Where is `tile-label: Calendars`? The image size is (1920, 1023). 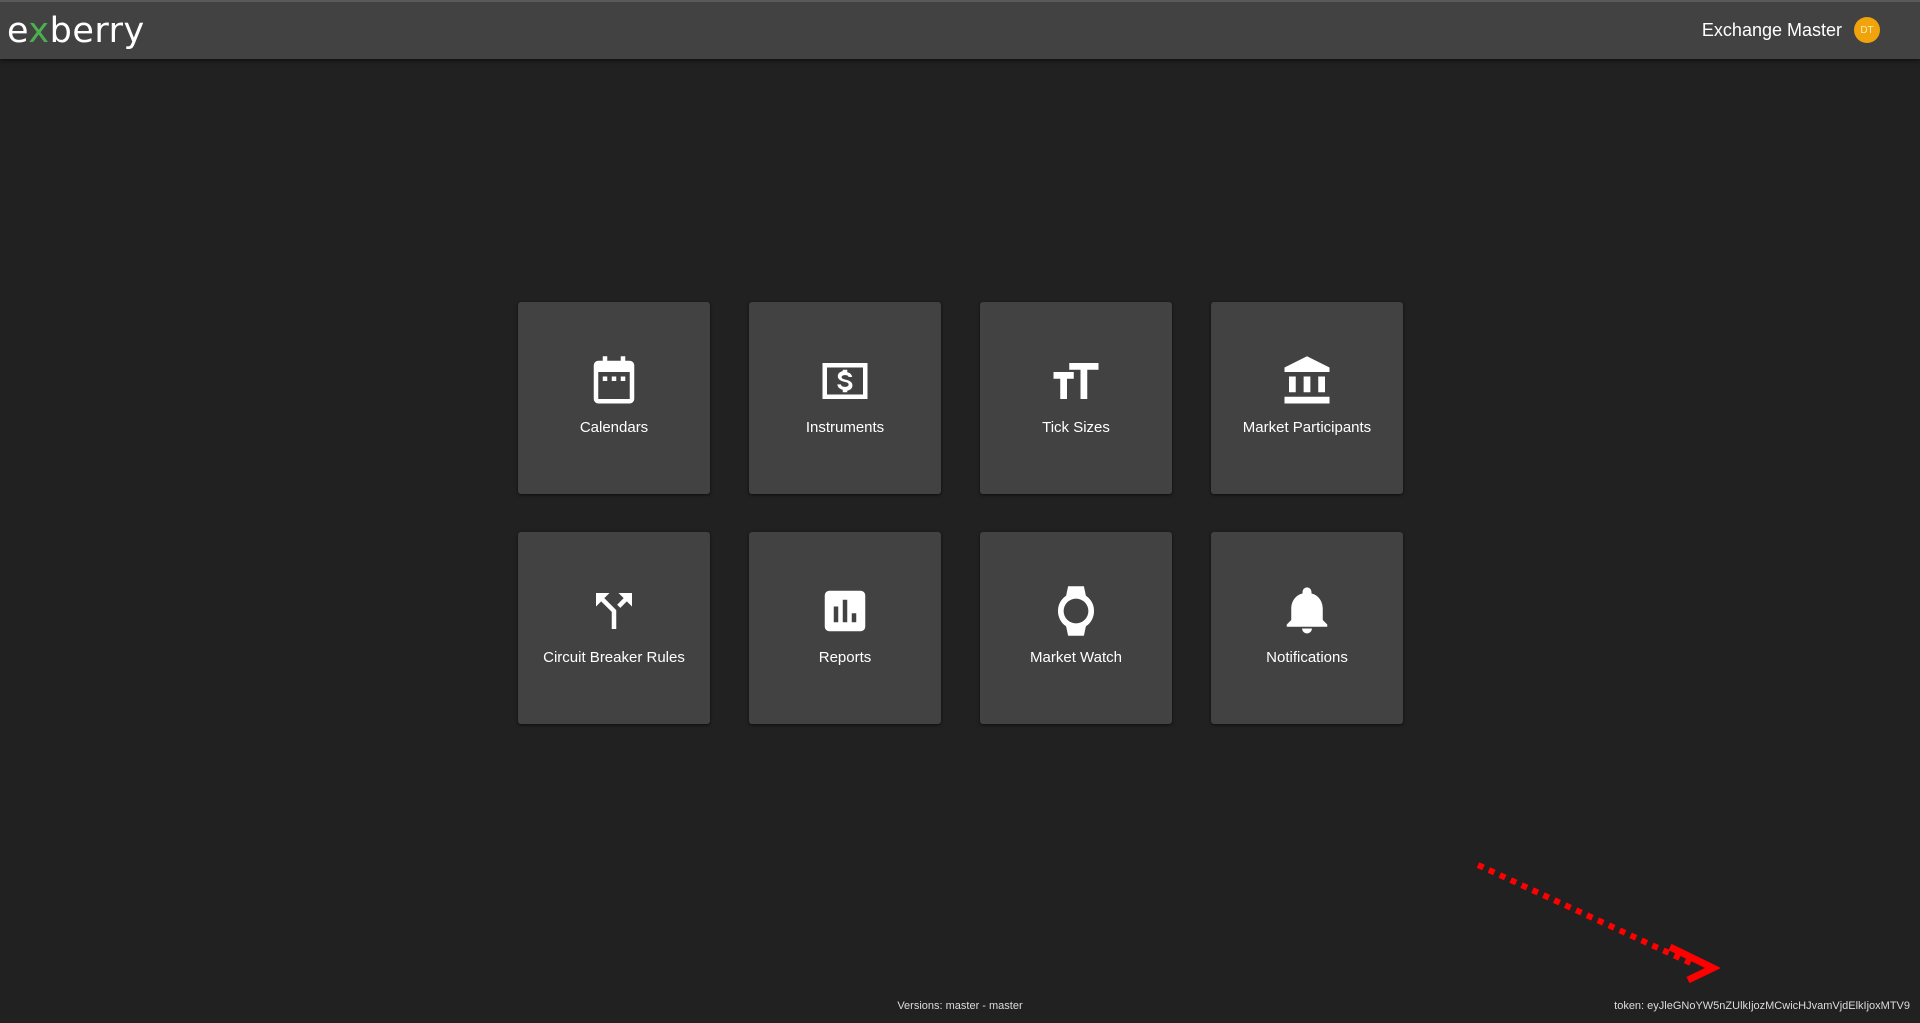
tile-label: Calendars is located at coordinates (614, 427).